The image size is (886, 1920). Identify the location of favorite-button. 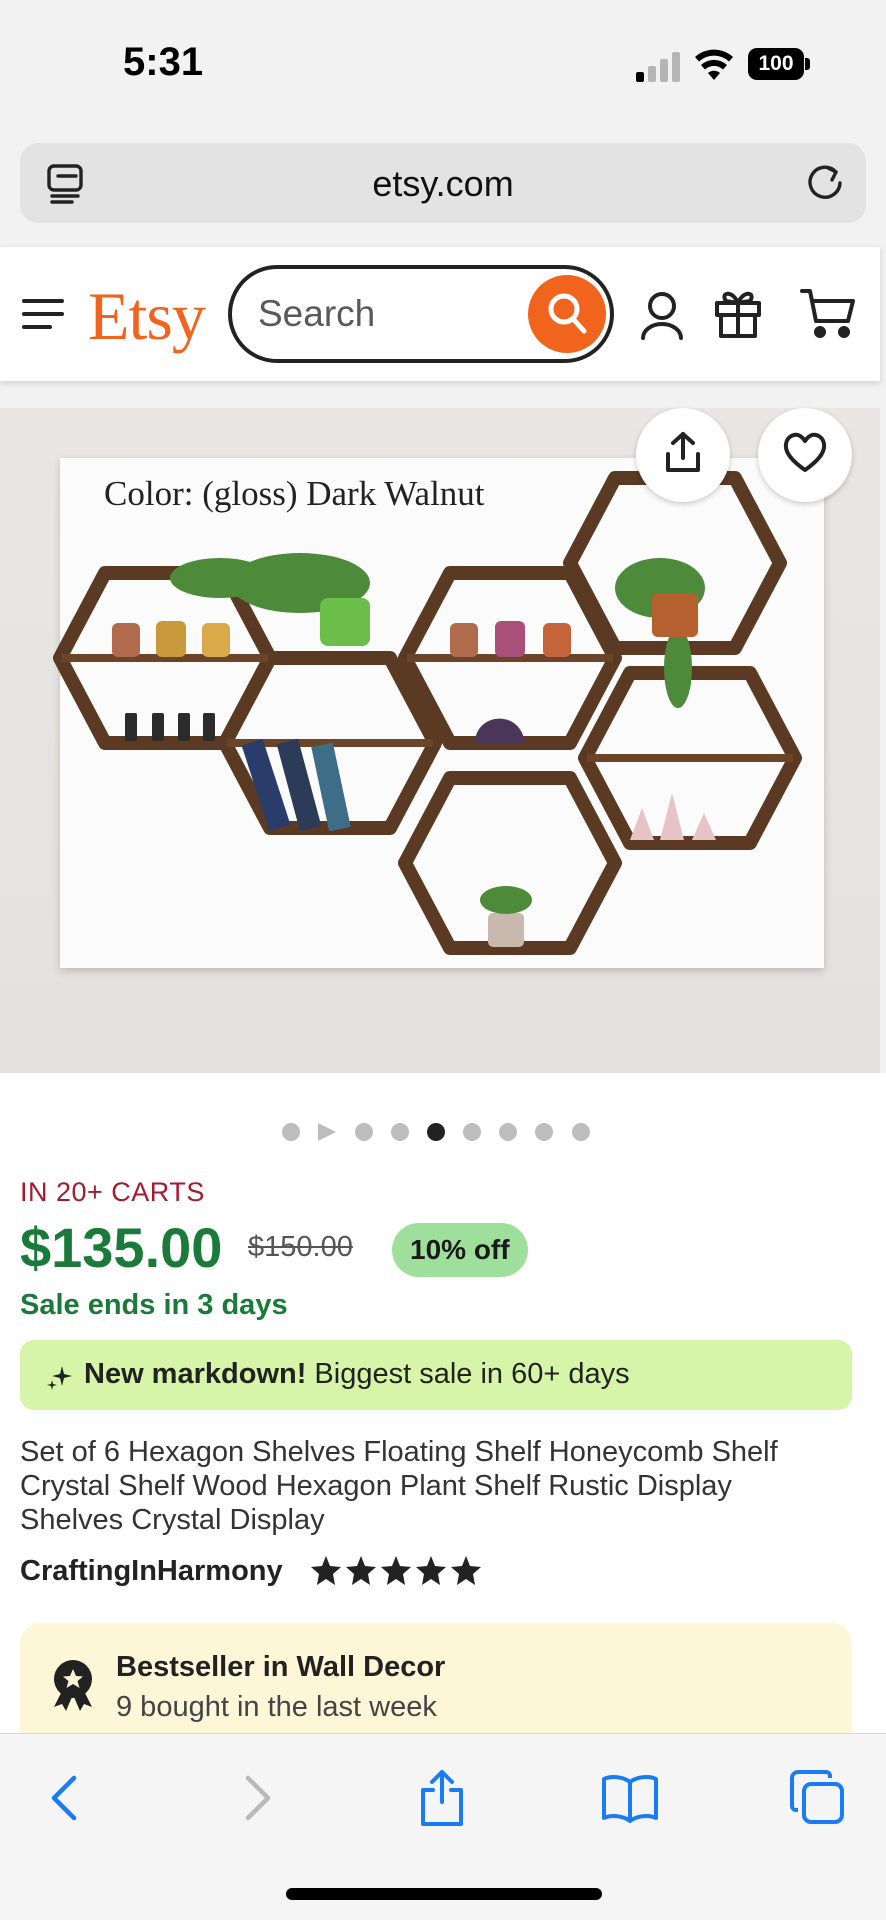
(805, 455).